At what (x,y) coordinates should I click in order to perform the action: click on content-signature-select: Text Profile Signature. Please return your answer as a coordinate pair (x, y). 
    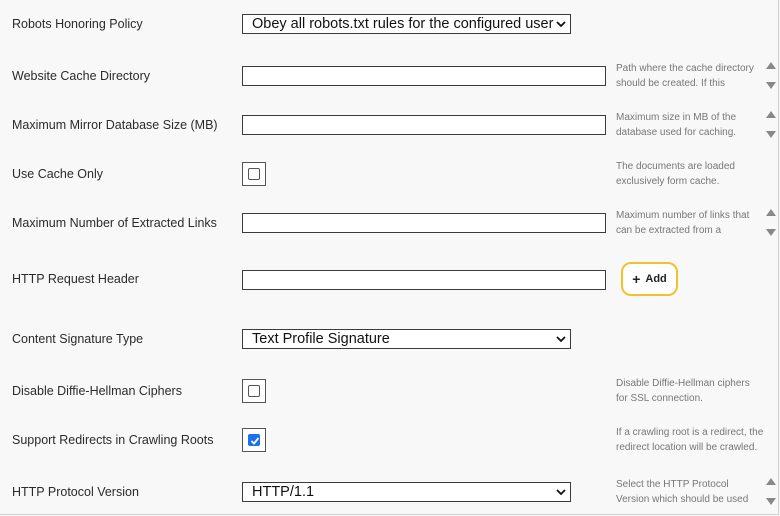
    Looking at the image, I should click on (406, 339).